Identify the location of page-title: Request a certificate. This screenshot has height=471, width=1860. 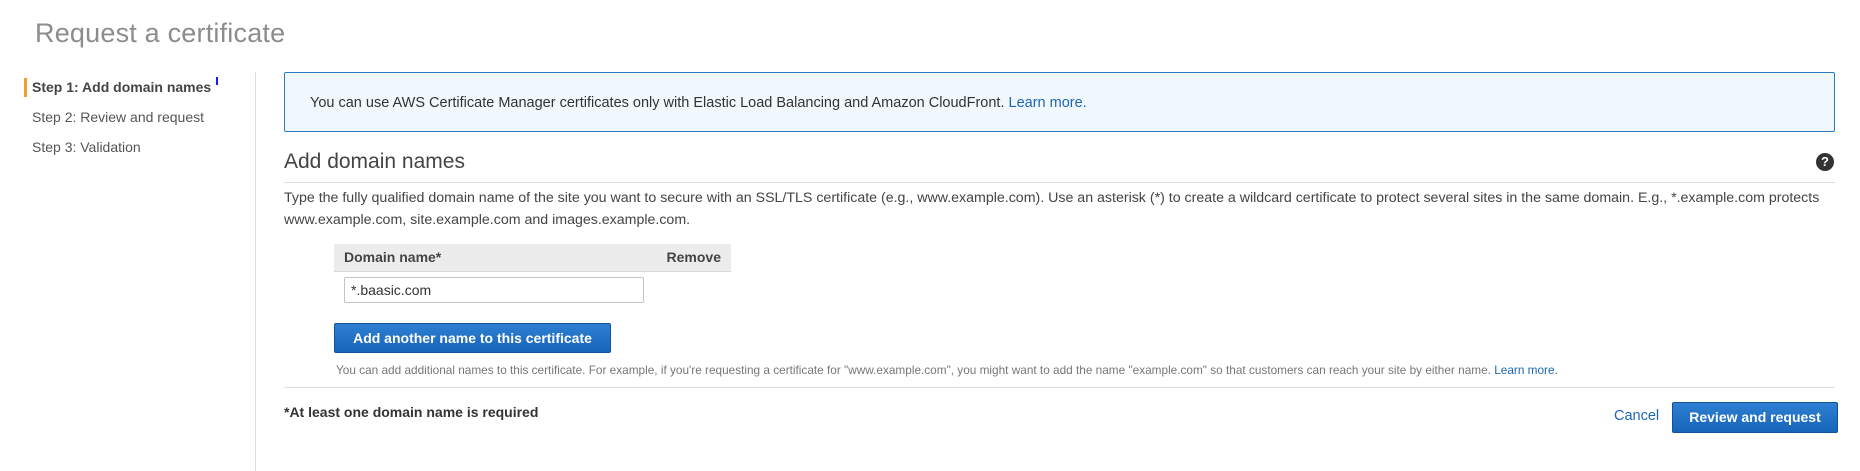
(160, 33).